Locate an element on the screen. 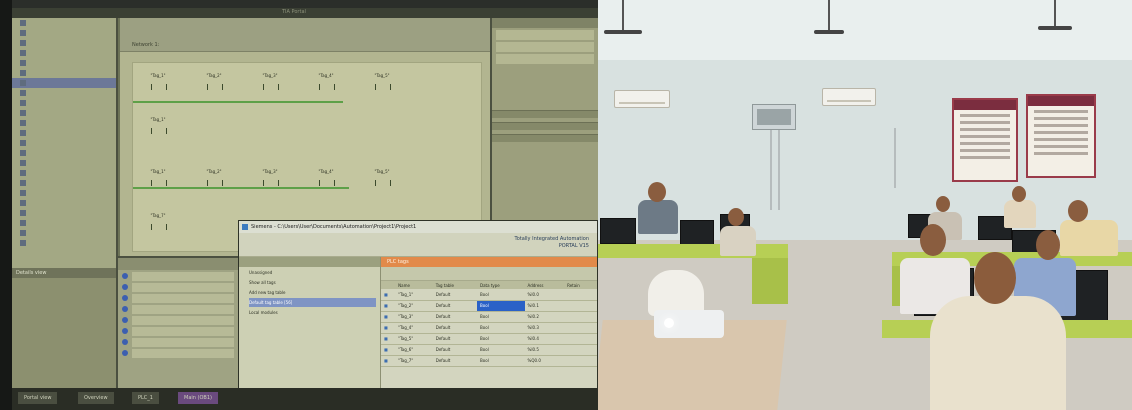 Image resolution: width=1132 pixels, height=410 pixels. tag-row: ■ "Tag_4" Default Bool %I0.3 is located at coordinates (489, 328).